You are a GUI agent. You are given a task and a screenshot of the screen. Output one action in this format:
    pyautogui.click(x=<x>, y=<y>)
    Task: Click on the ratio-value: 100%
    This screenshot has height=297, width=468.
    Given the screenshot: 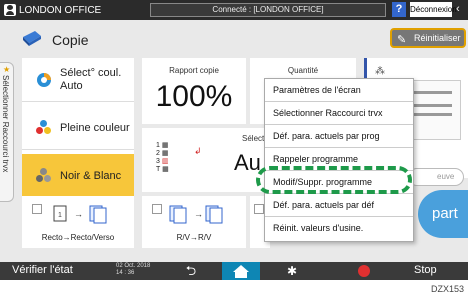 What is the action you would take?
    pyautogui.click(x=194, y=96)
    